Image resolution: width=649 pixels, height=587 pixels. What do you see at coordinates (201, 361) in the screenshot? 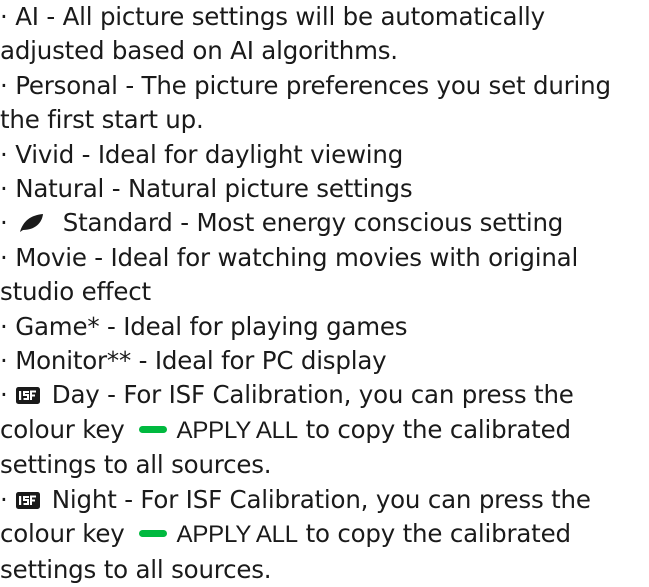
I see `item-text: Monitor** - Ideal for PC display` at bounding box center [201, 361].